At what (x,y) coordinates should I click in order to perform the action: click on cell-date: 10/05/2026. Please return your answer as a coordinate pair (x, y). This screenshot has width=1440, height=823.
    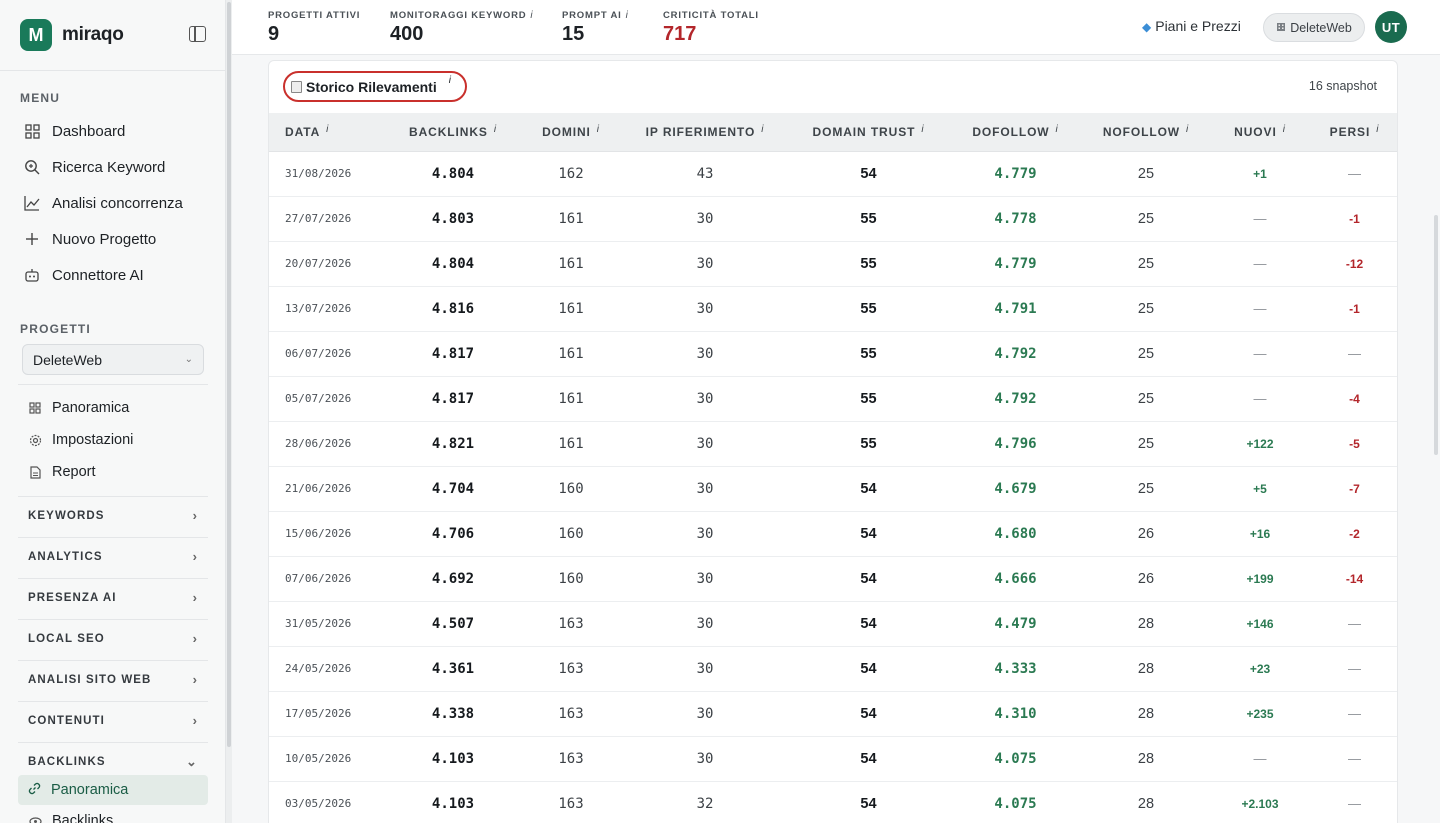
    Looking at the image, I should click on (327, 759).